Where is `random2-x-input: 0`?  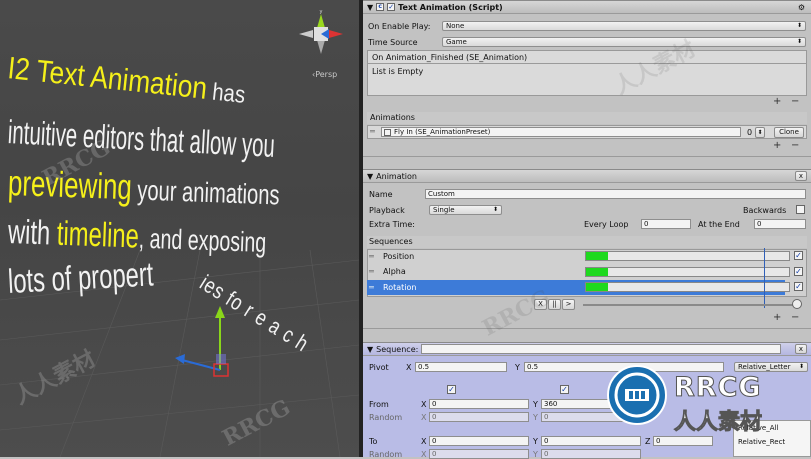
random2-x-input: 0 is located at coordinates (479, 454).